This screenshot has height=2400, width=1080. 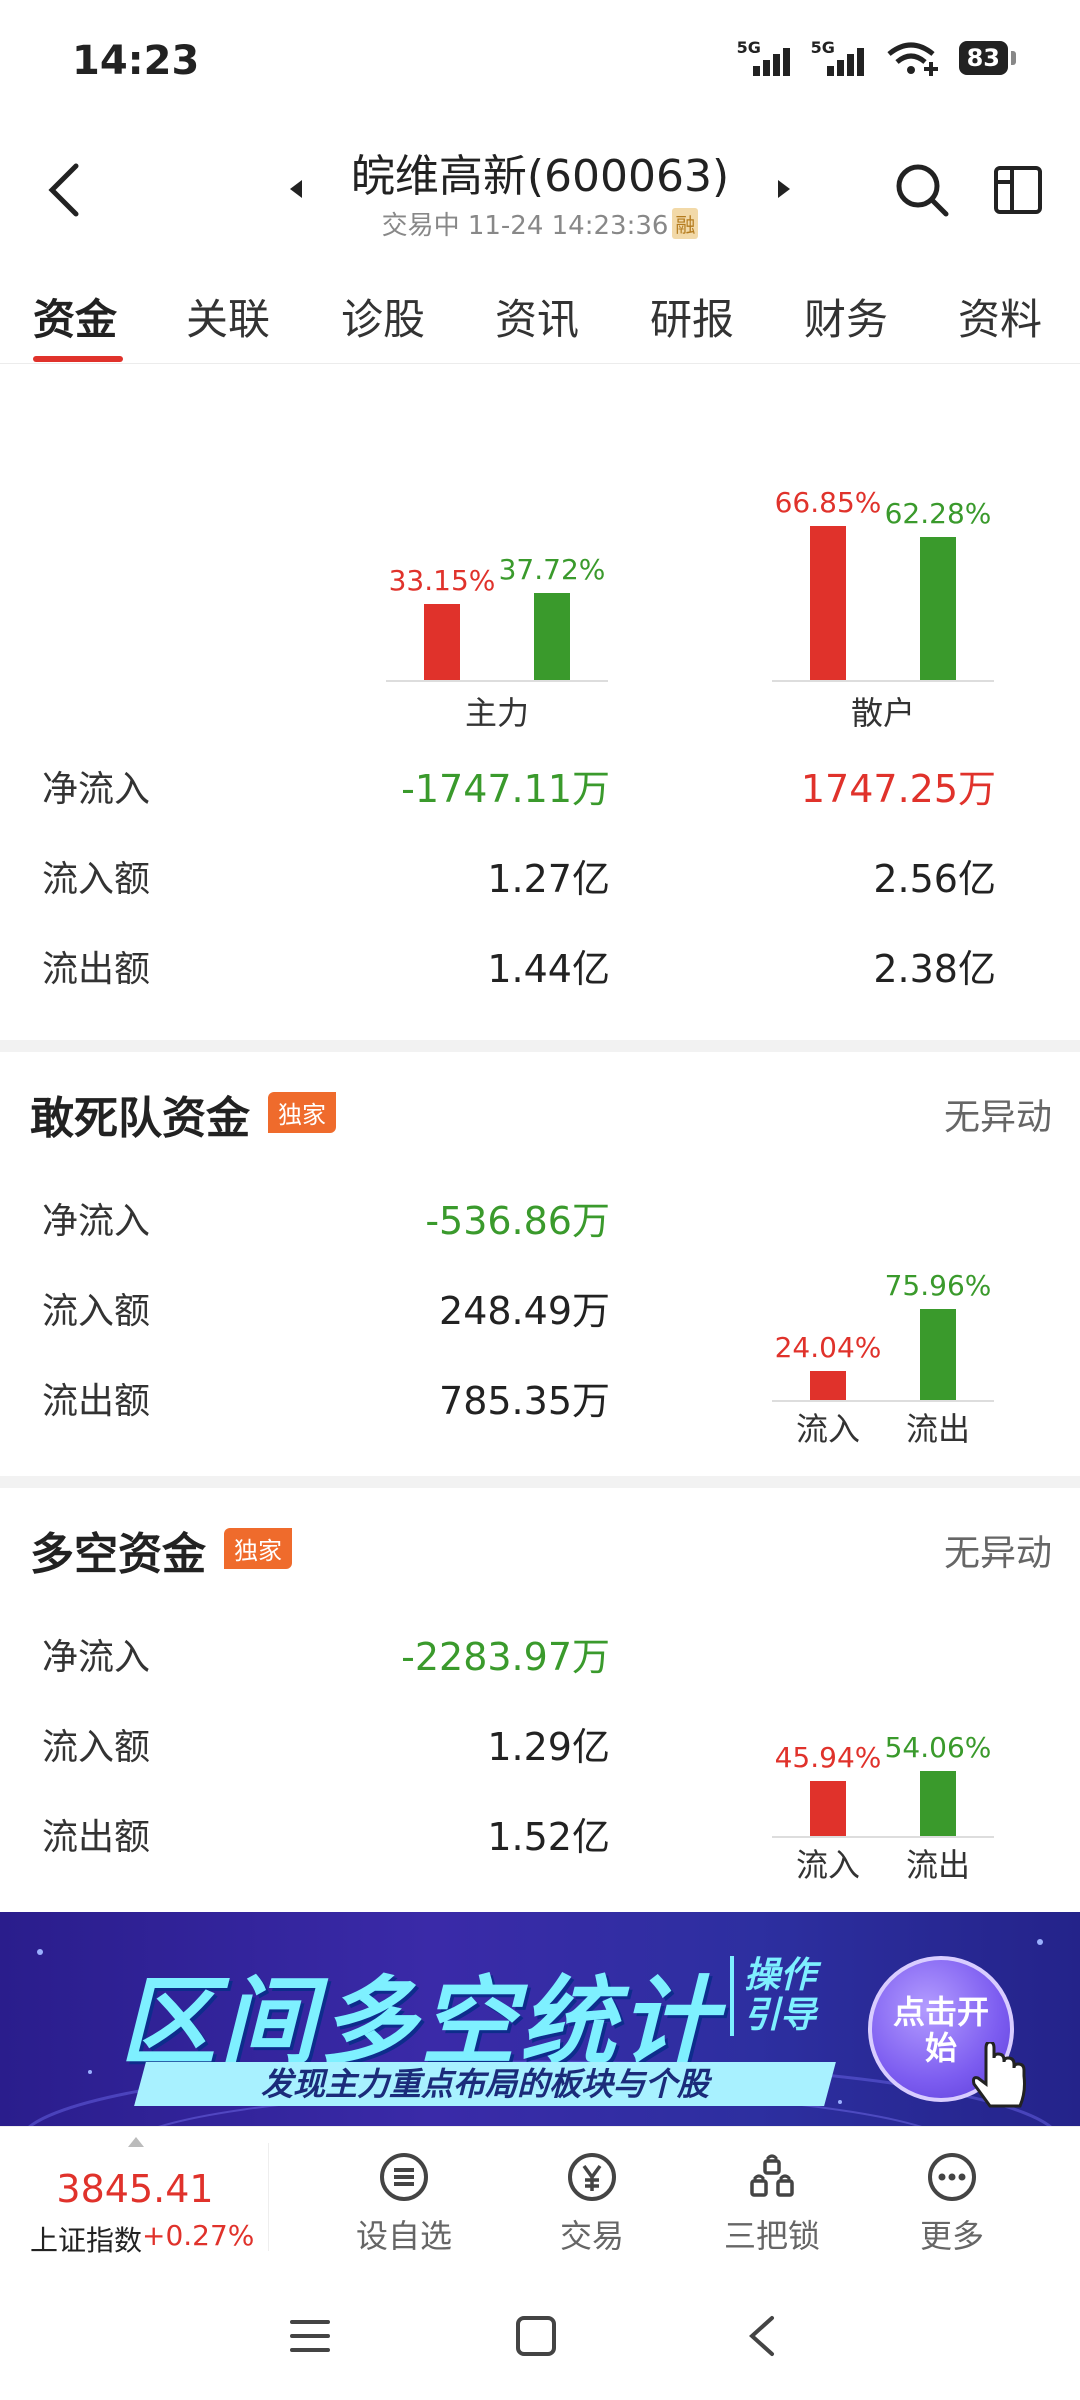 What do you see at coordinates (404, 2177) in the screenshot?
I see `list-circle-icon` at bounding box center [404, 2177].